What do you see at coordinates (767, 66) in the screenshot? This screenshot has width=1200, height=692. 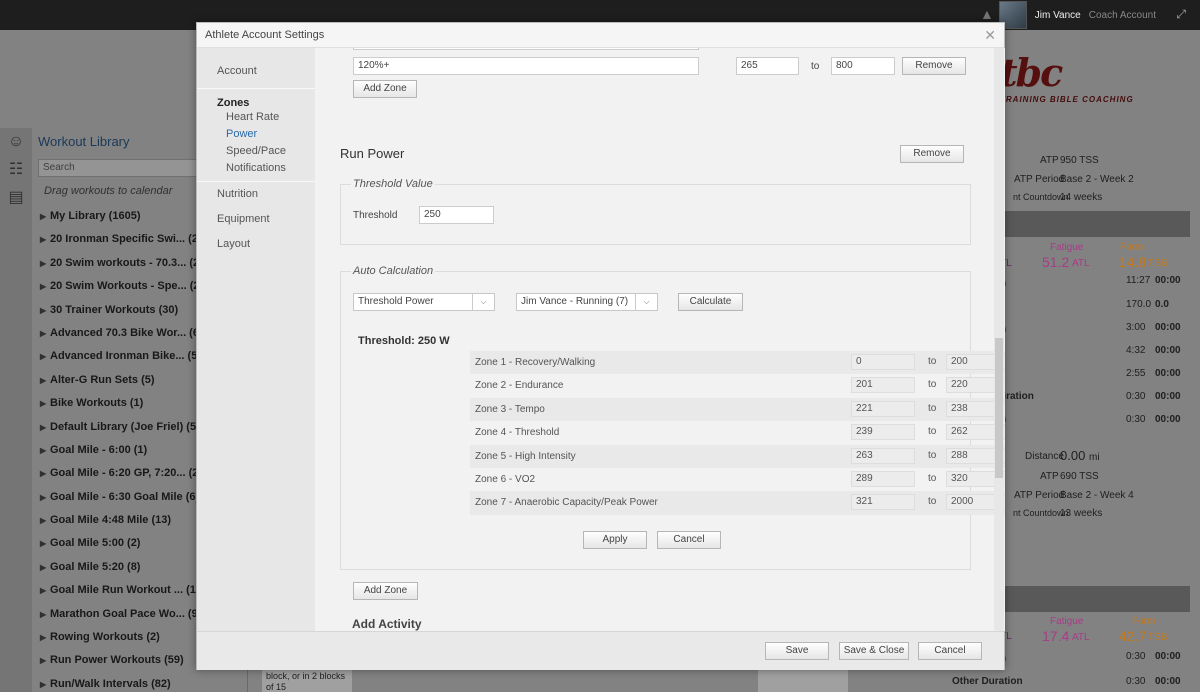 I see `zone-low-input: 265` at bounding box center [767, 66].